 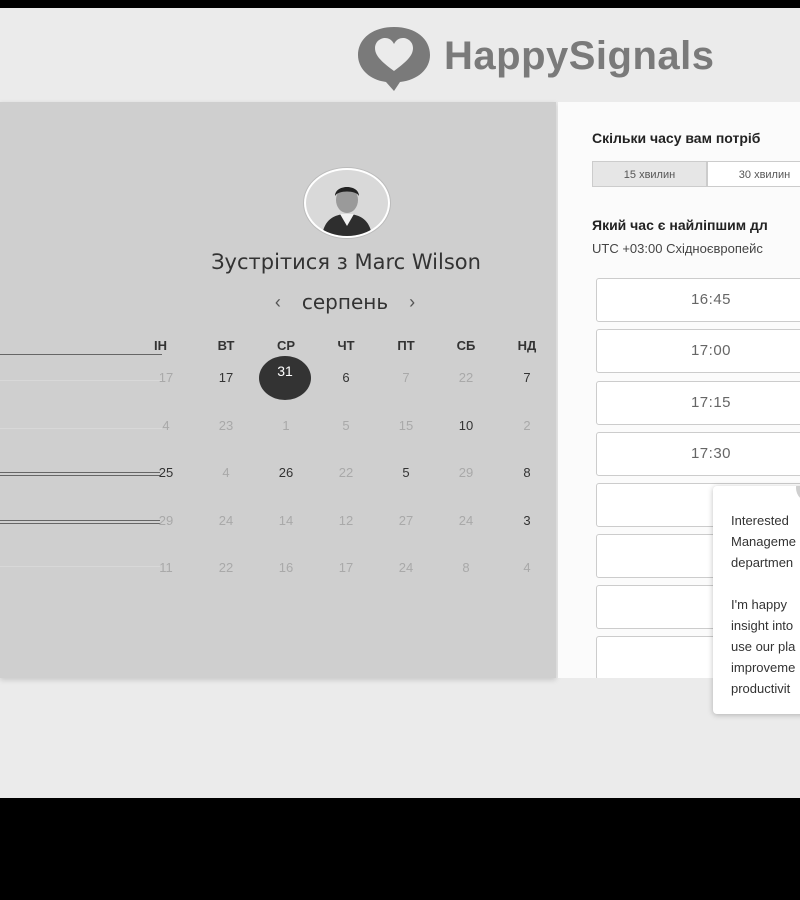 I want to click on close-icon, so click(x=798, y=494).